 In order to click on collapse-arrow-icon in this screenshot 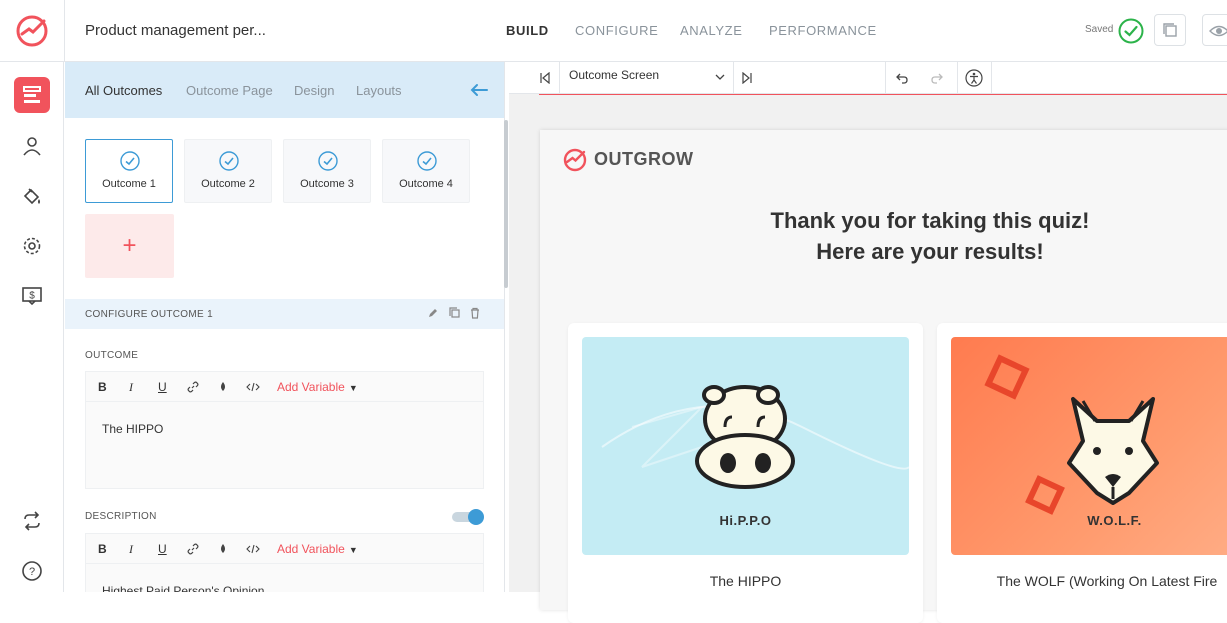, I will do `click(479, 90)`.